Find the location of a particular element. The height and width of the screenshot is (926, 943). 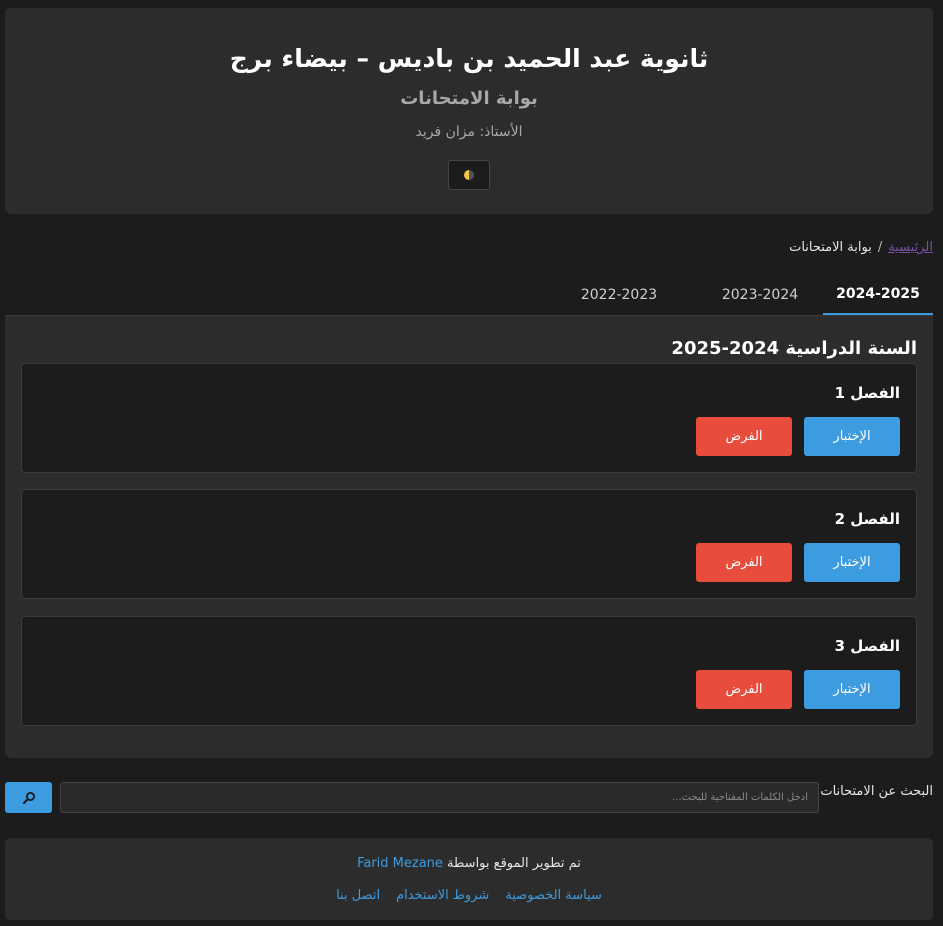

term-title: الفصل 3 is located at coordinates (867, 646).